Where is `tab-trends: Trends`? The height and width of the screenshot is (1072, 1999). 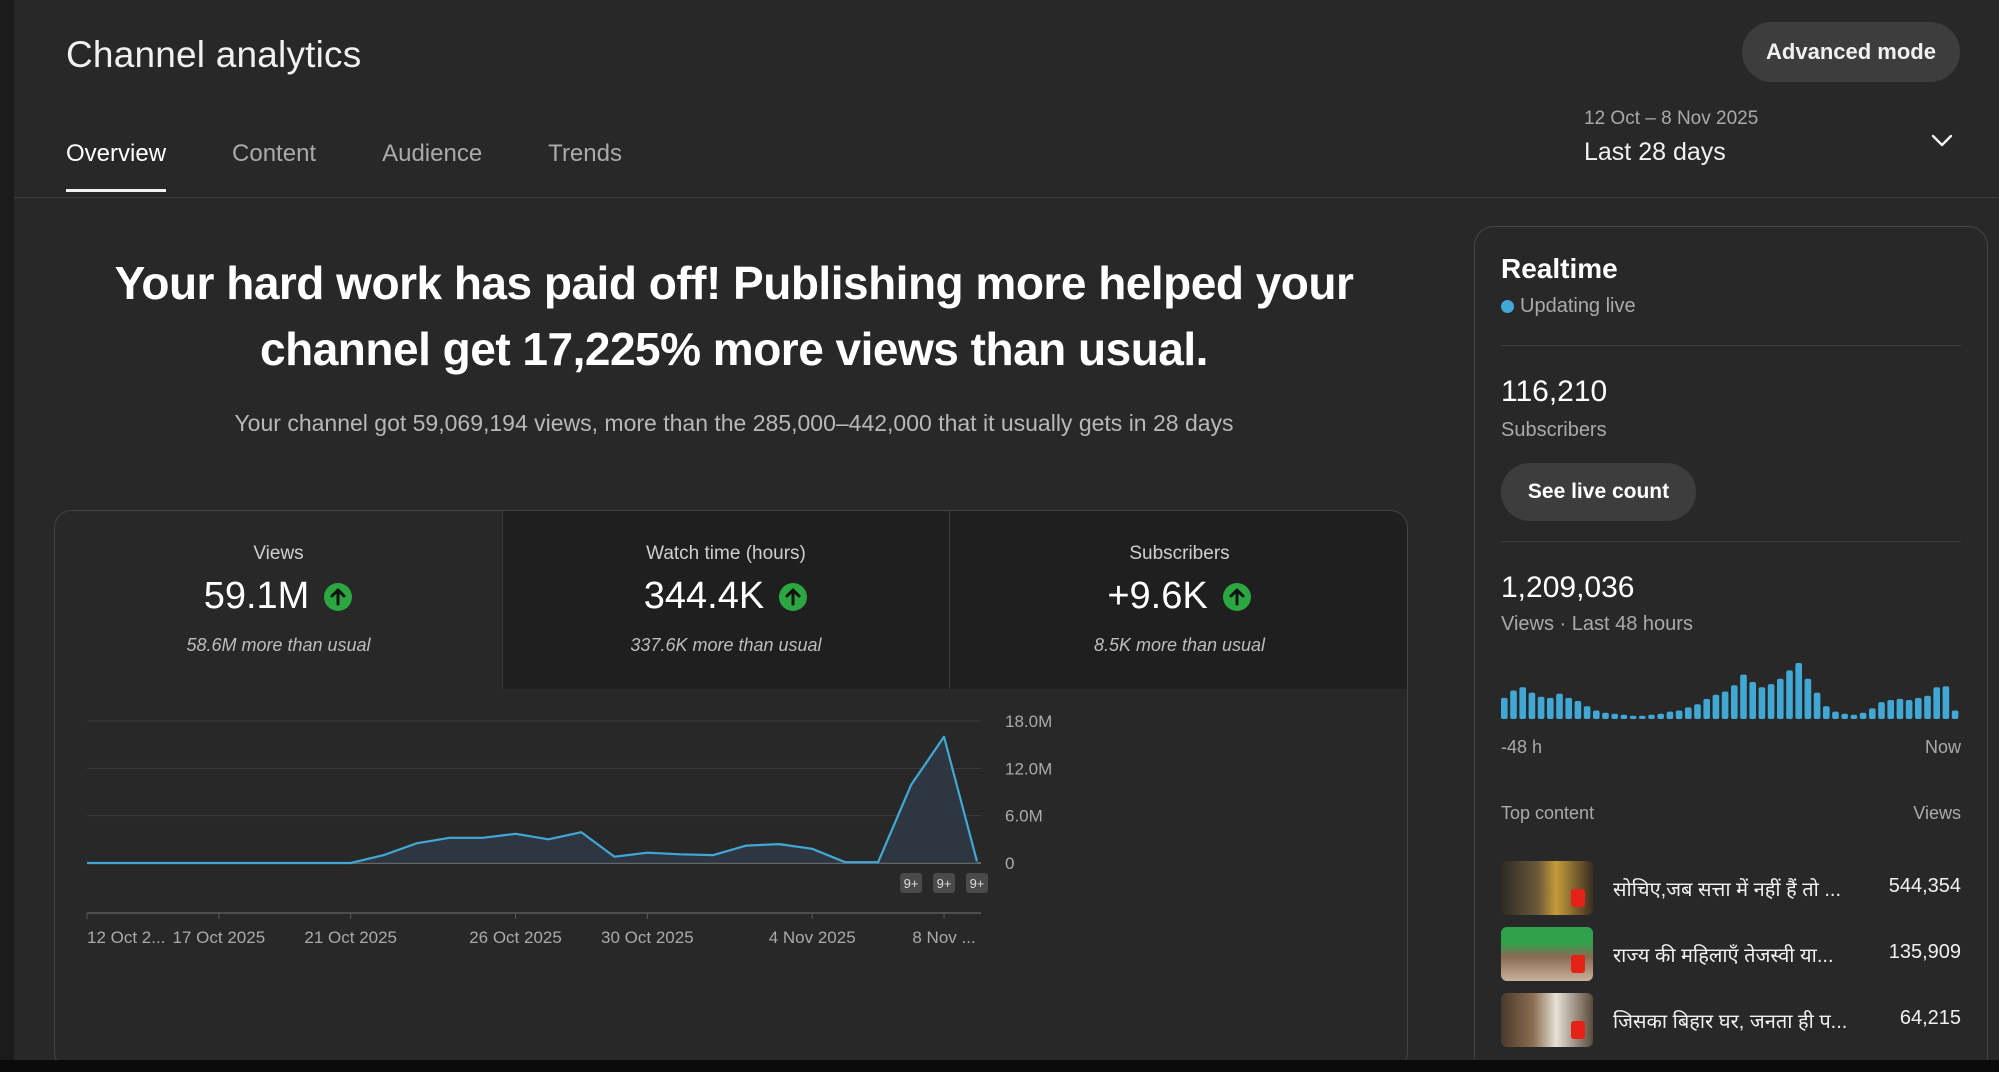
tab-trends: Trends is located at coordinates (585, 166).